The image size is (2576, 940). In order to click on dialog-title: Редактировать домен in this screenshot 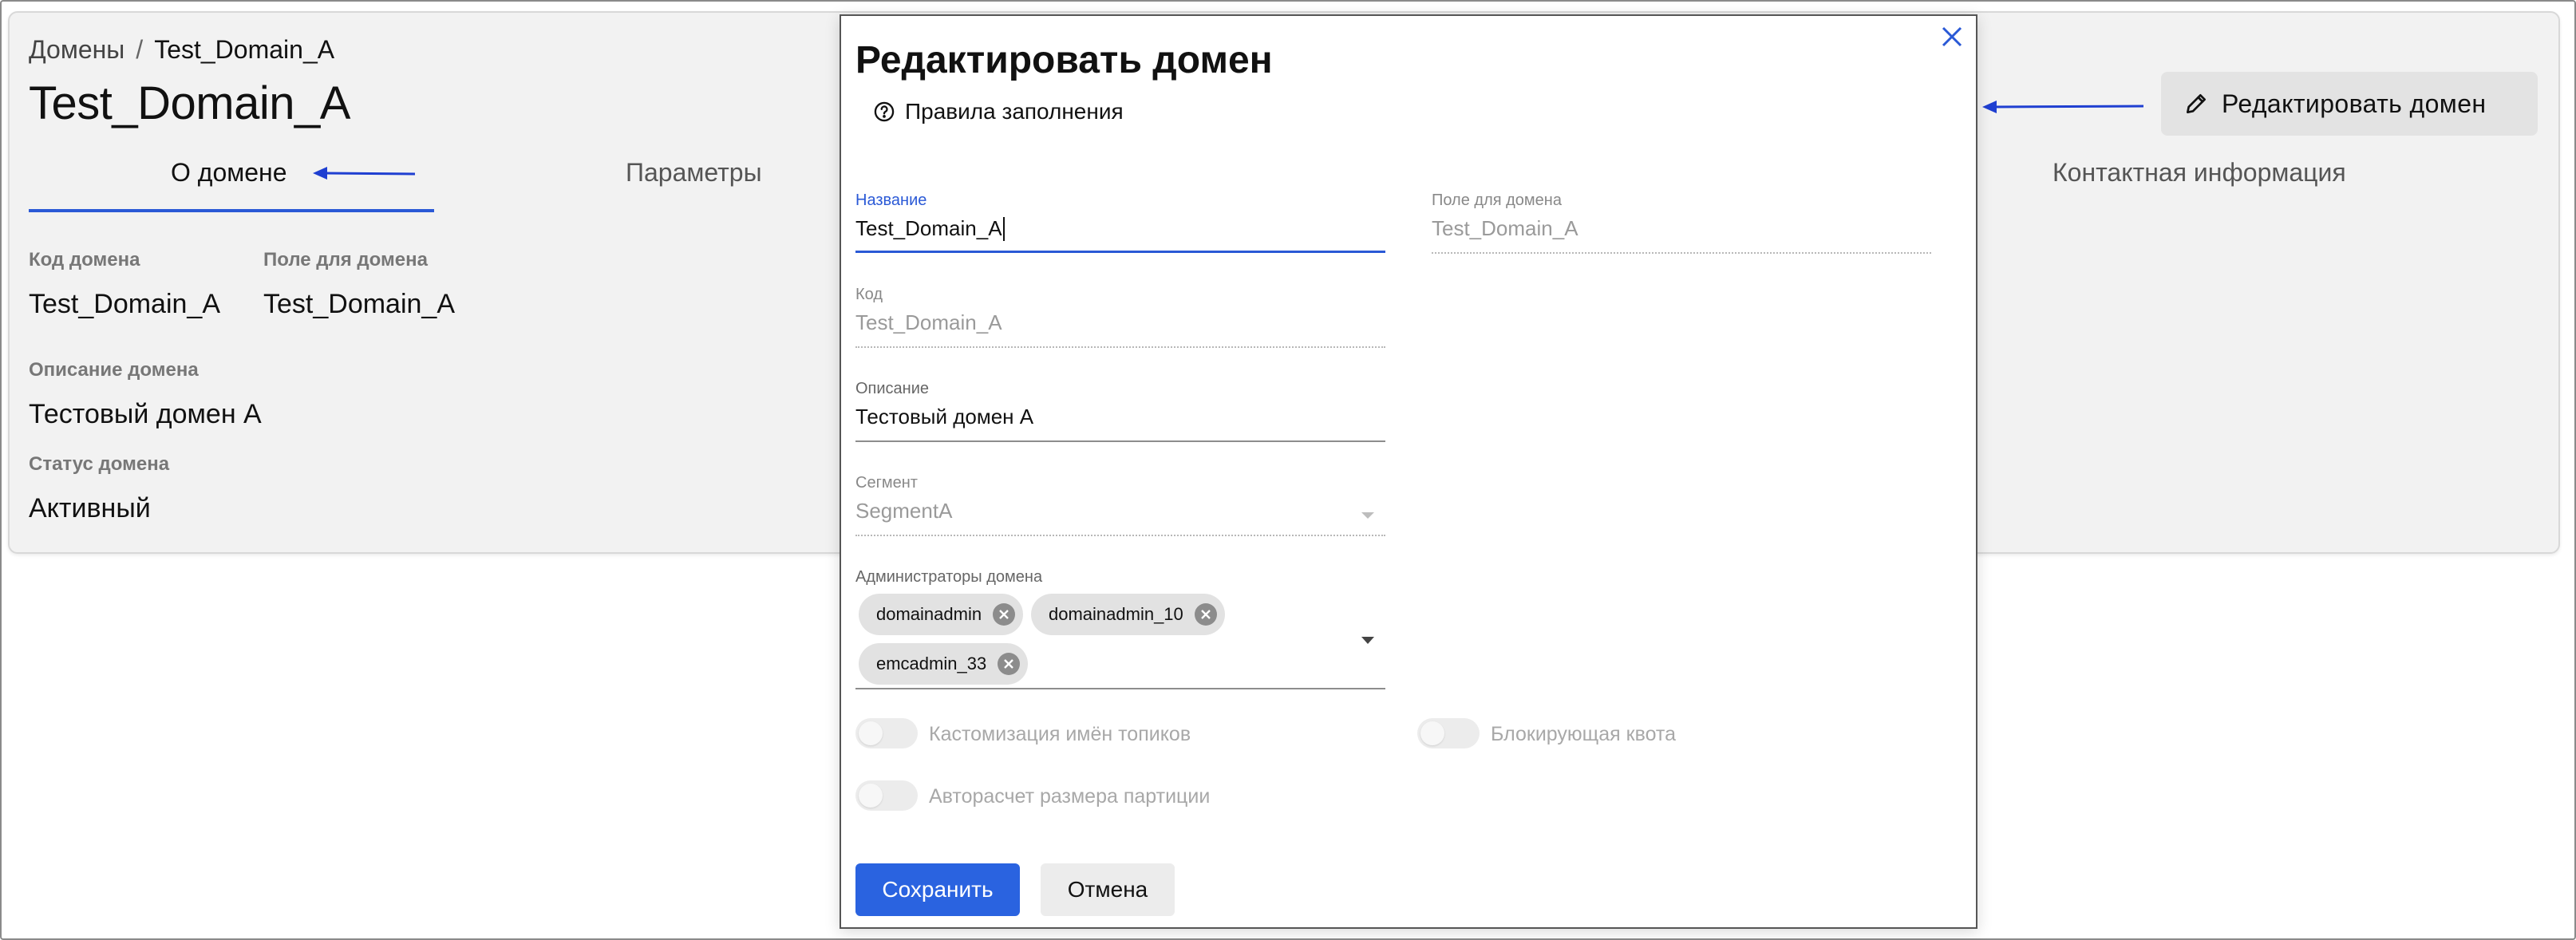, I will do `click(1064, 60)`.